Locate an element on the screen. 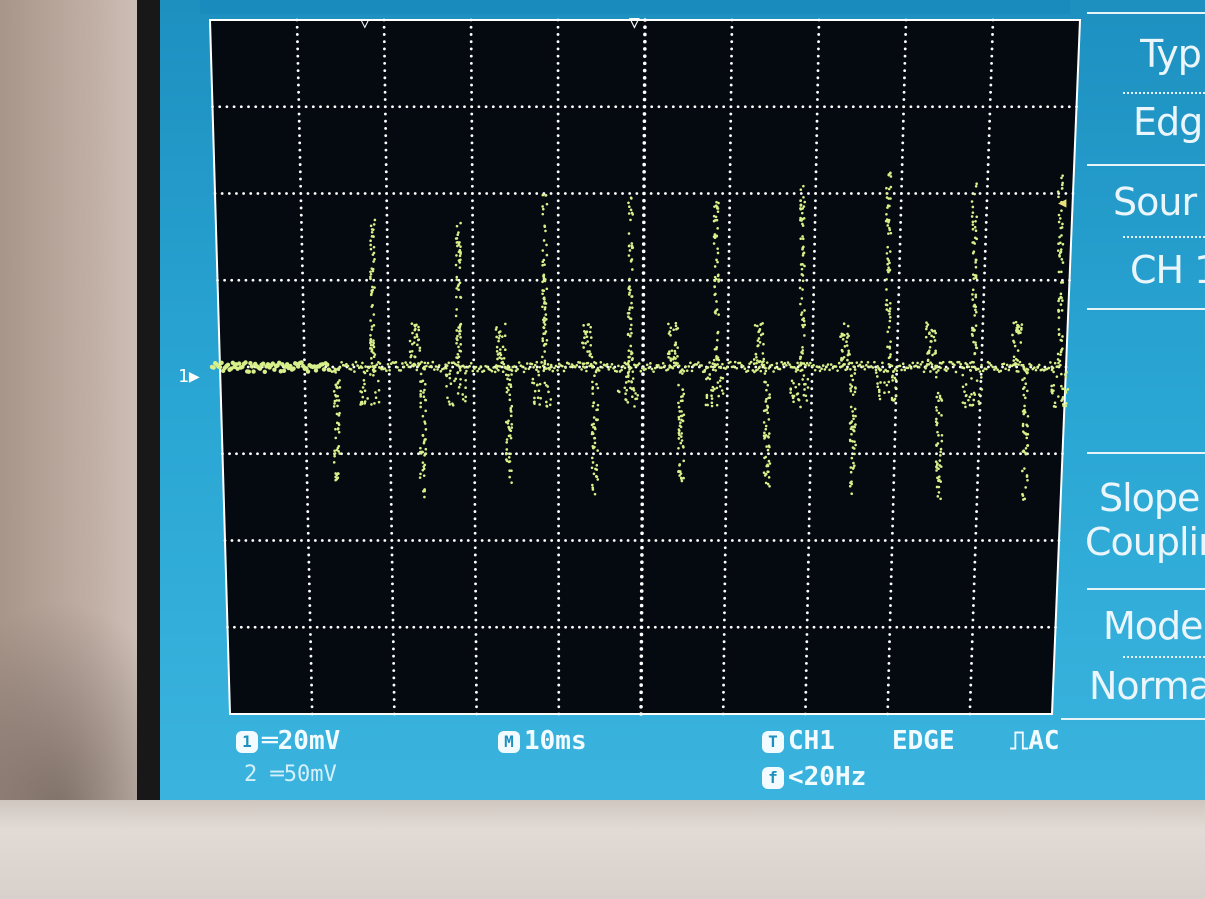  channel-1-marker: 1▶ is located at coordinates (189, 377).